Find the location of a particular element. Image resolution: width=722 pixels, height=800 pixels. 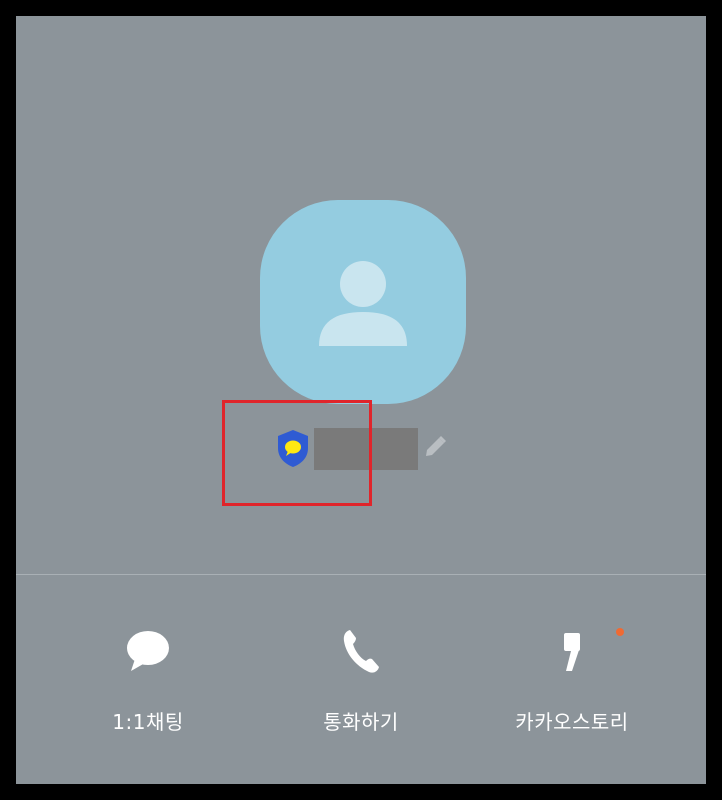

default-person-icon is located at coordinates (363, 303).